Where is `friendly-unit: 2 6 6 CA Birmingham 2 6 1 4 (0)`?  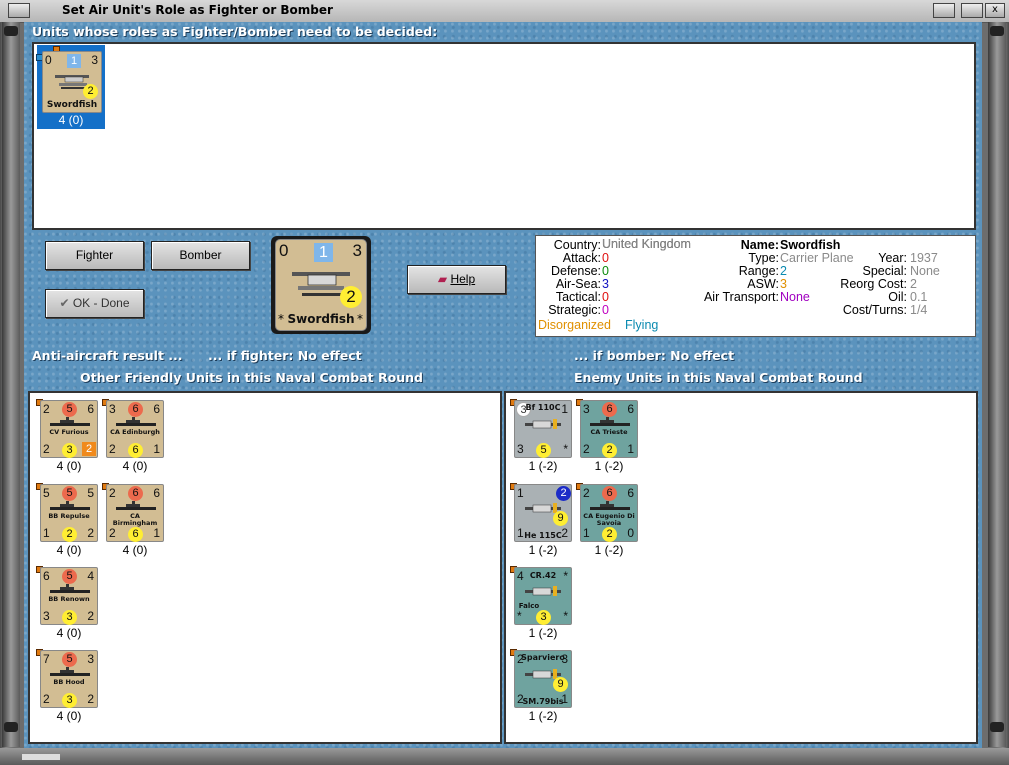
friendly-unit: 2 6 6 CA Birmingham 2 6 1 4 (0) is located at coordinates (134, 523).